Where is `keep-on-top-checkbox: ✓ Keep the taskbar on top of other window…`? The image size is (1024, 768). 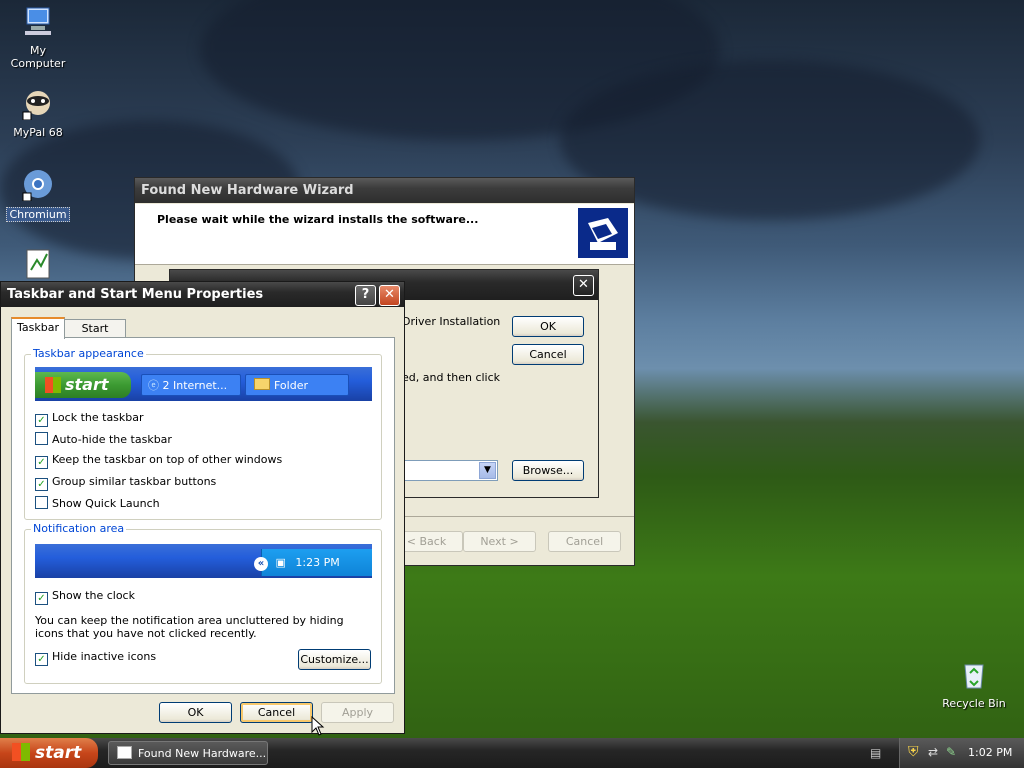
keep-on-top-checkbox: ✓ Keep the taskbar on top of other window… is located at coordinates (158, 461).